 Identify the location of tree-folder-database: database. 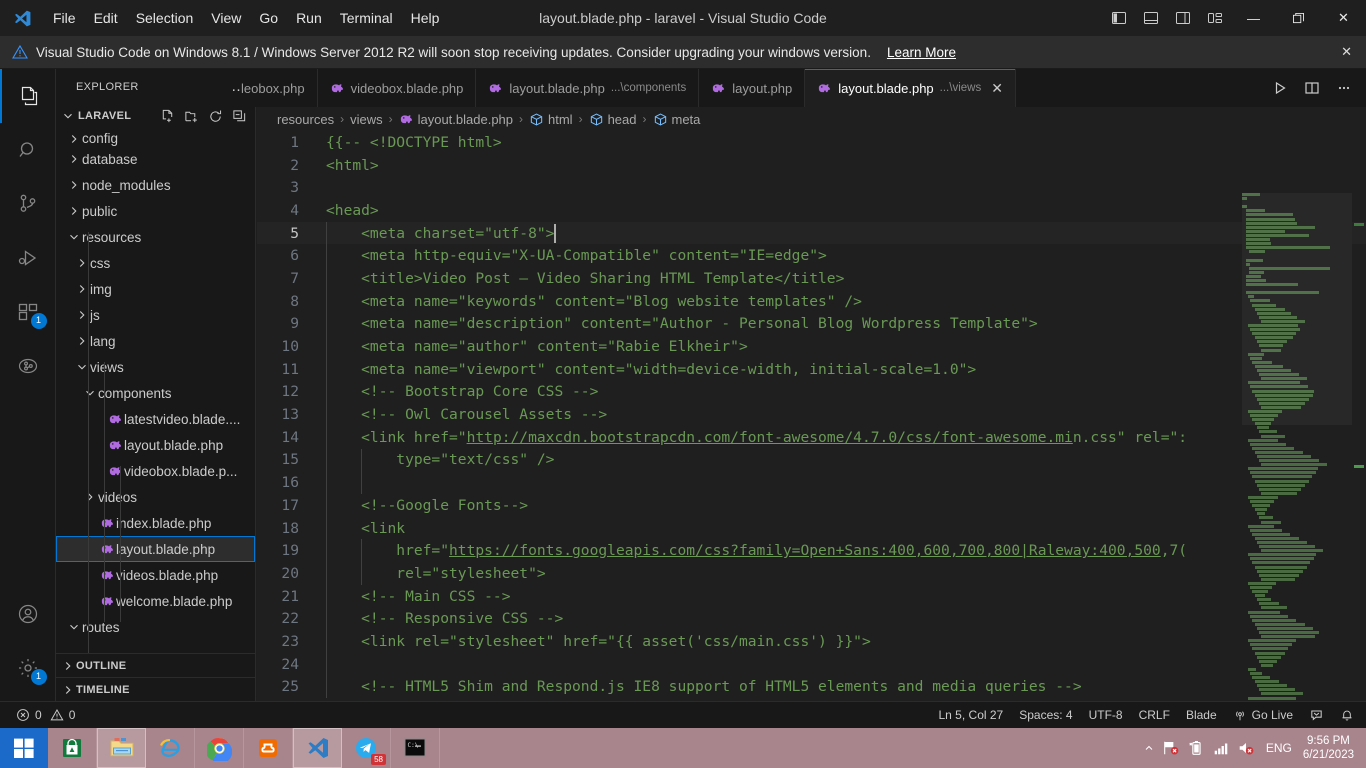
(155, 159).